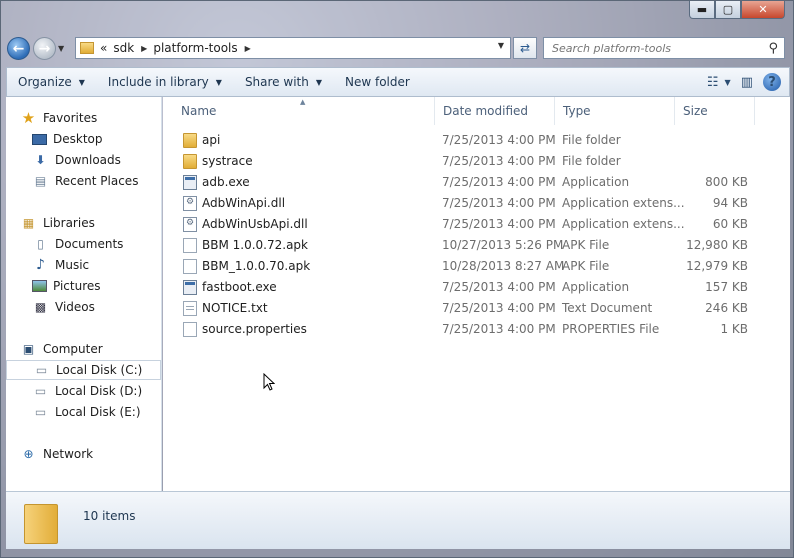  I want to click on column-header-type: Type, so click(615, 111).